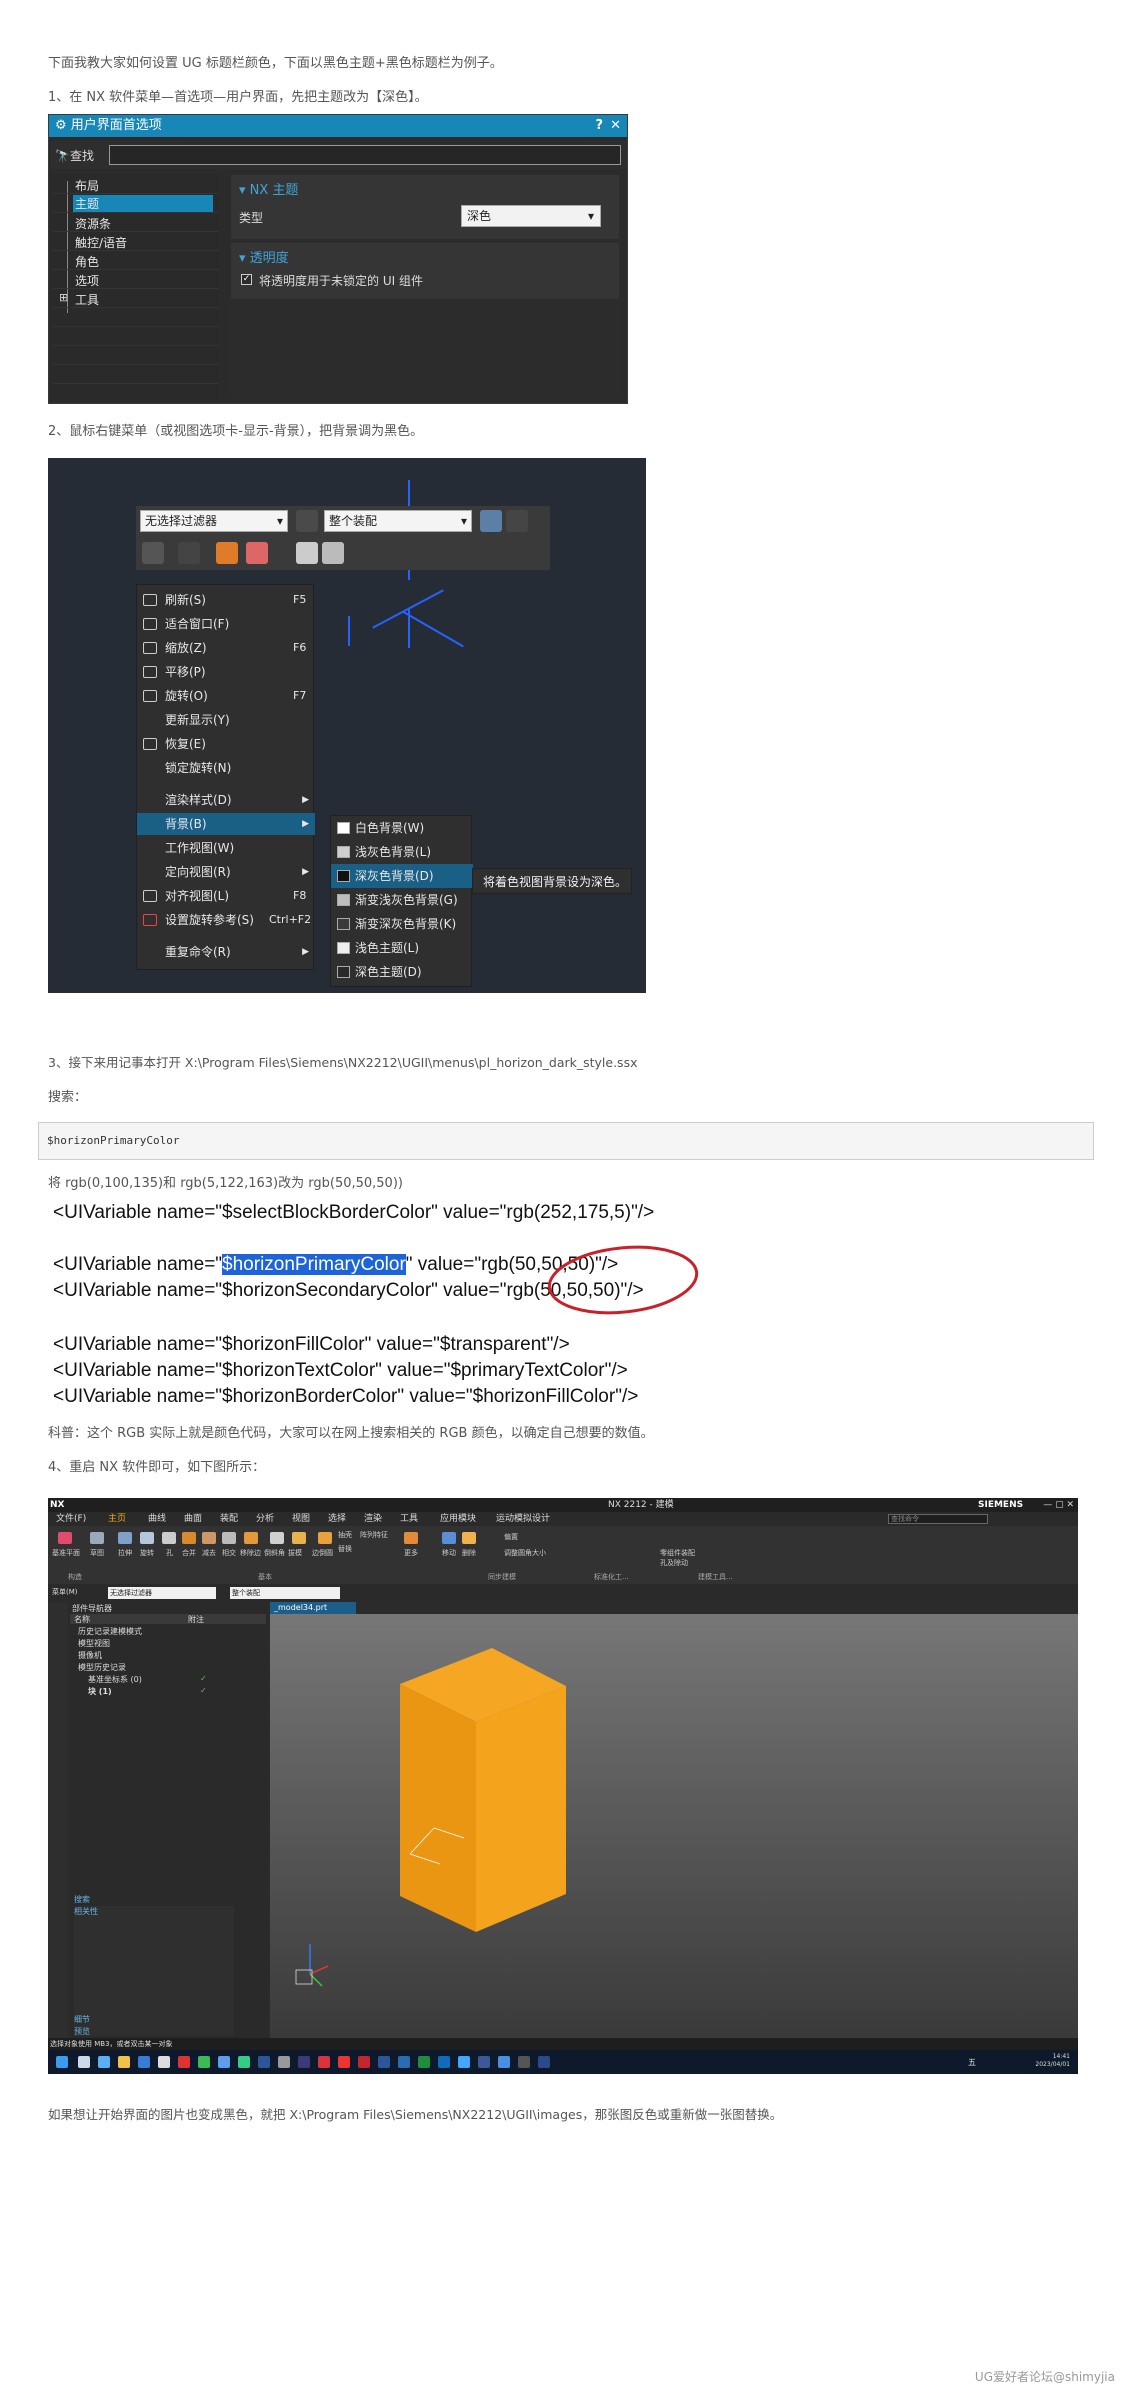 This screenshot has width=1123, height=2385. Describe the element at coordinates (62, 2062) in the screenshot. I see `windows-start-icon` at that location.